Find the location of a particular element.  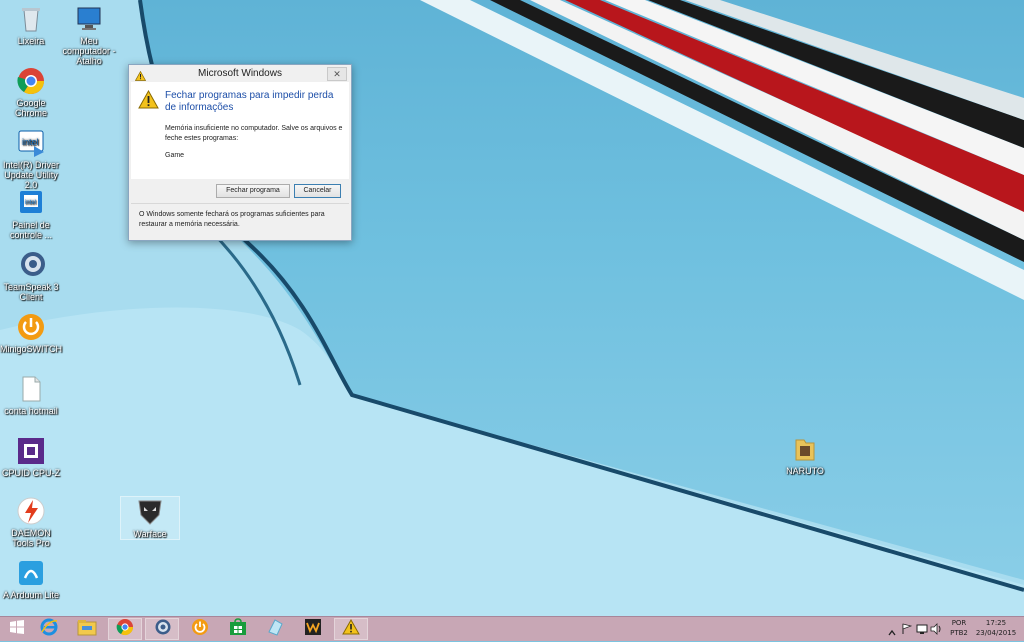

desktop-icon-chrome: Google Chrome is located at coordinates (31, 92).